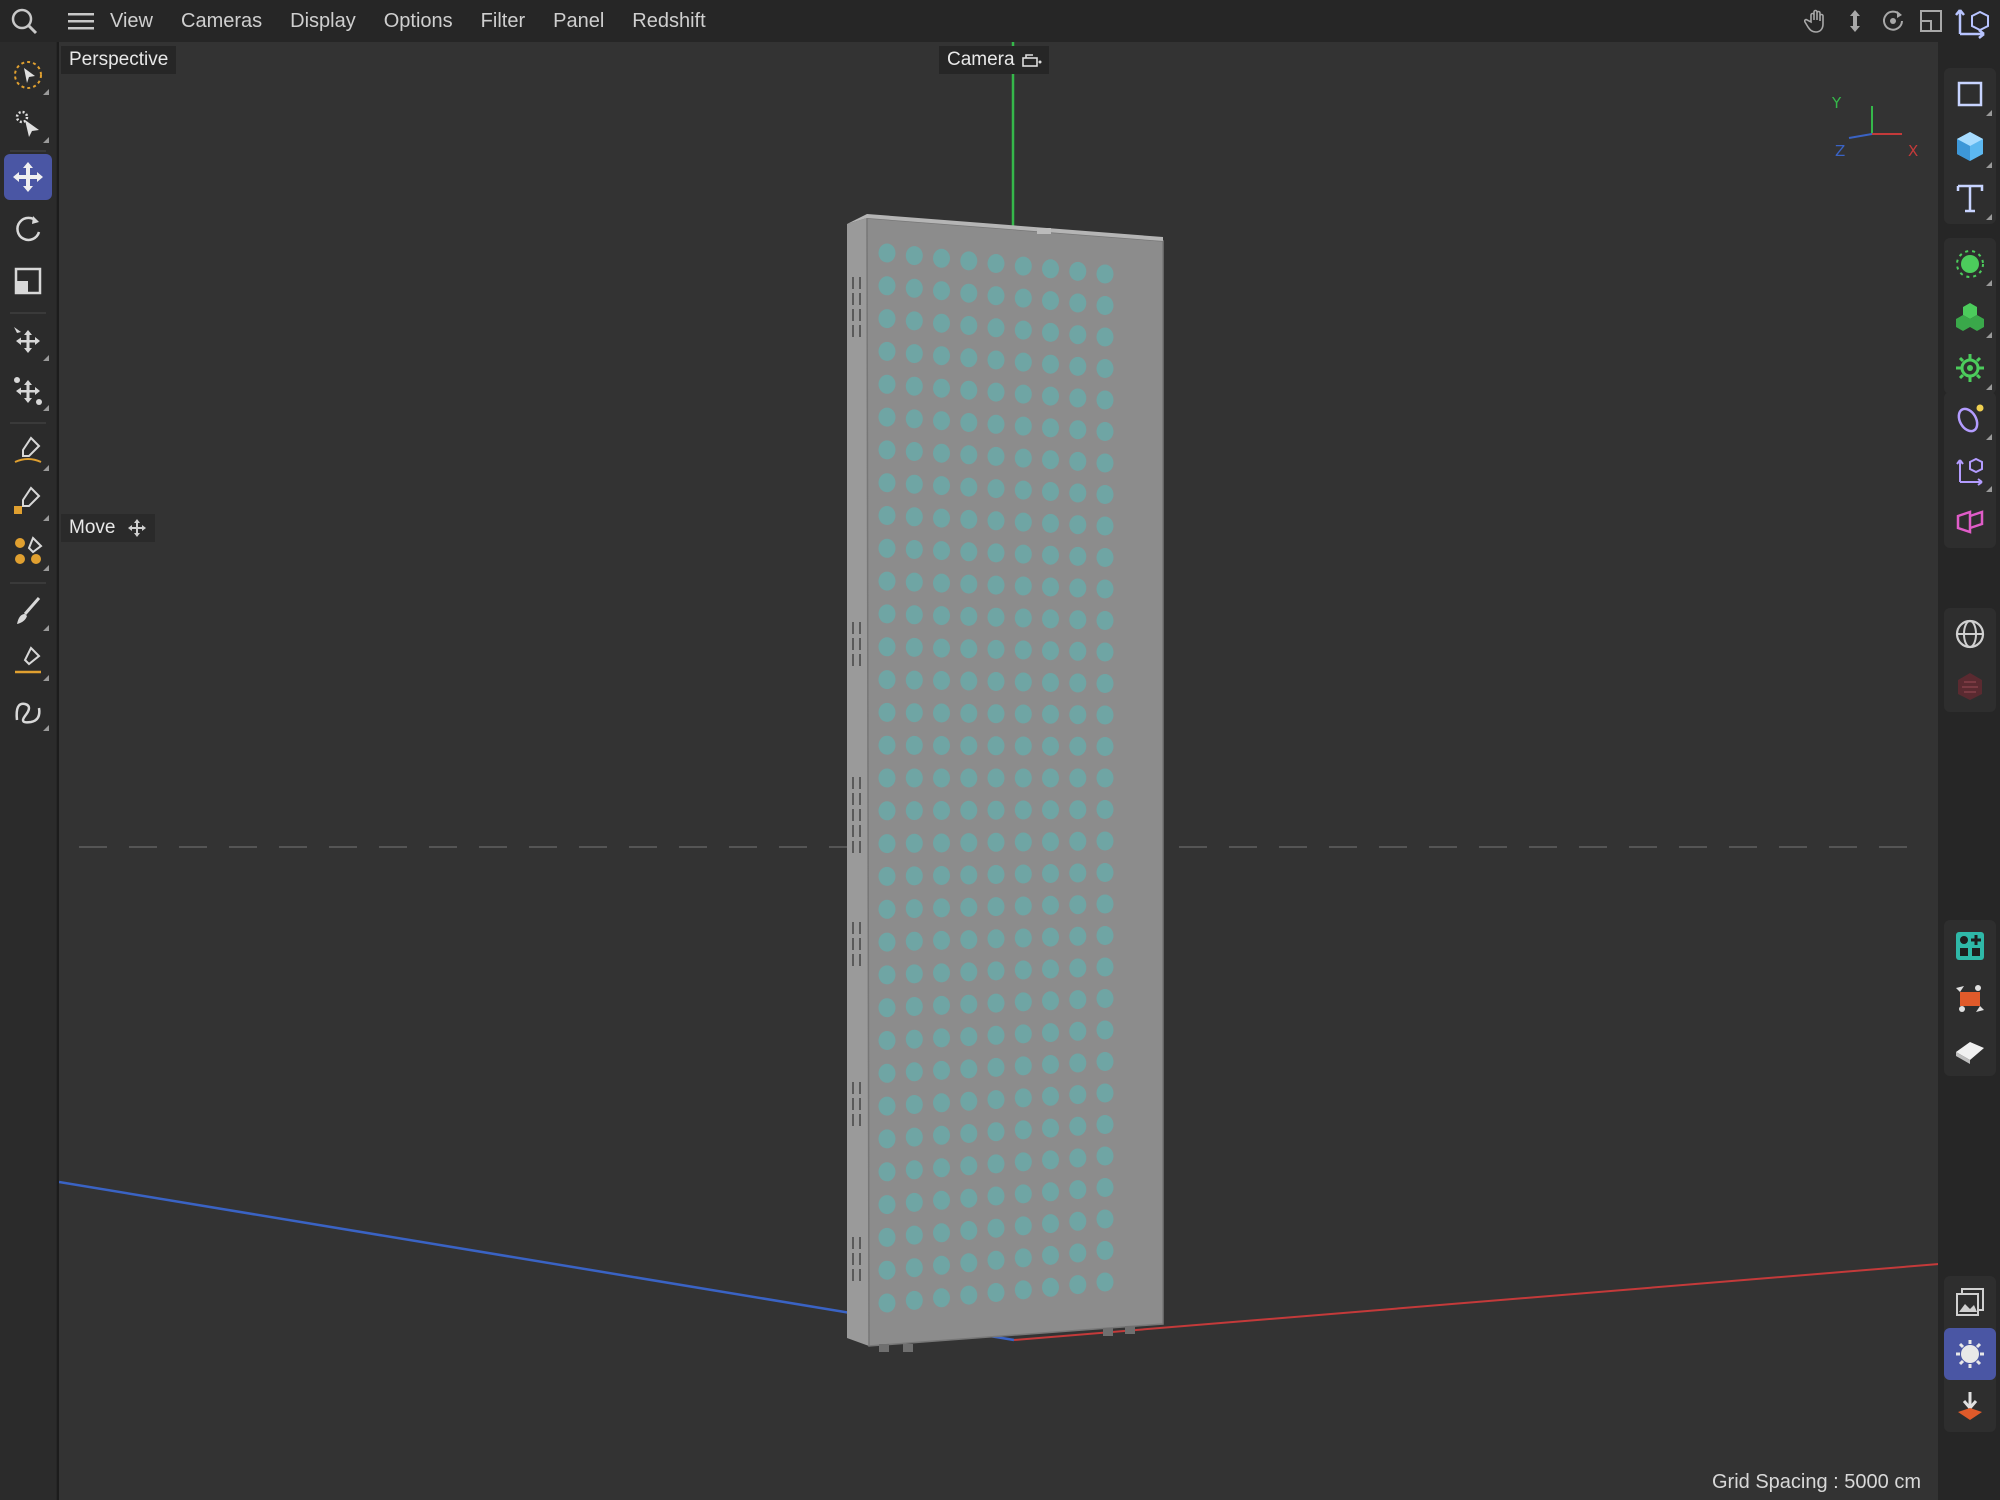 The image size is (2000, 1500). I want to click on transfer-icon, so click(28, 341).